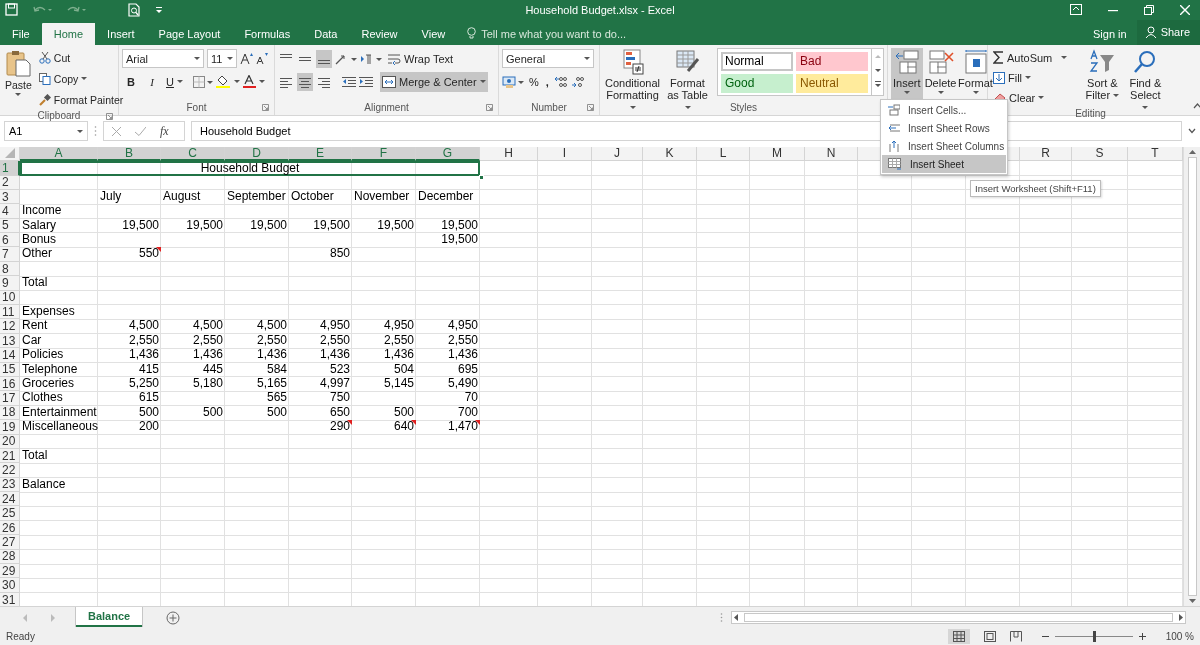  What do you see at coordinates (10, 312) in the screenshot?
I see `row-header: 11` at bounding box center [10, 312].